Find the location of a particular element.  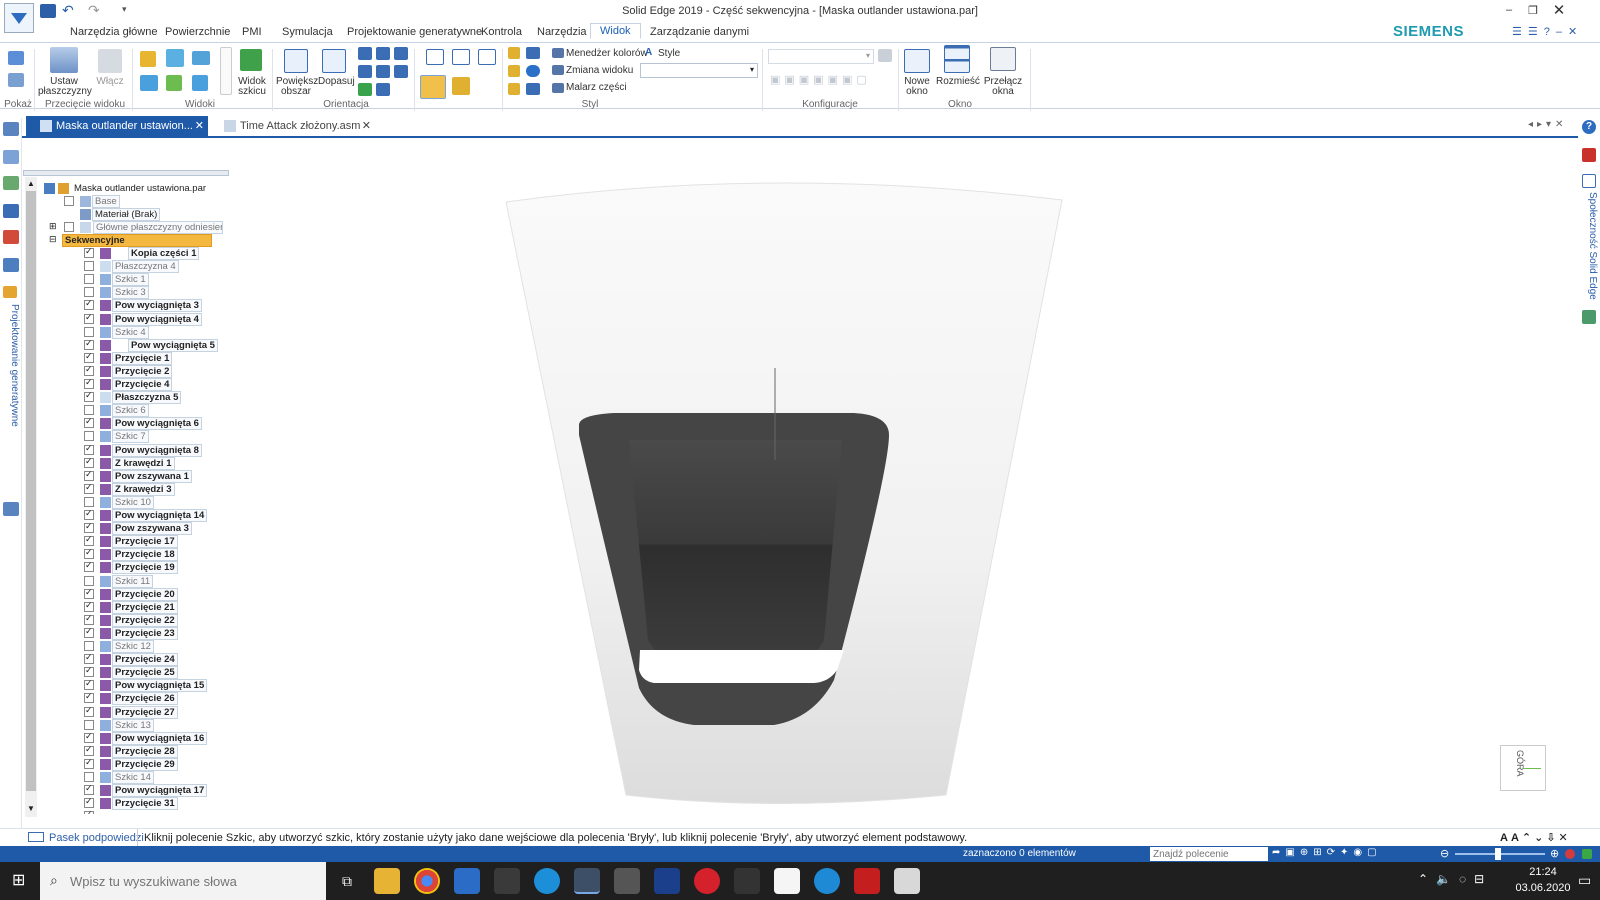

spin-icon is located at coordinates (365, 71).